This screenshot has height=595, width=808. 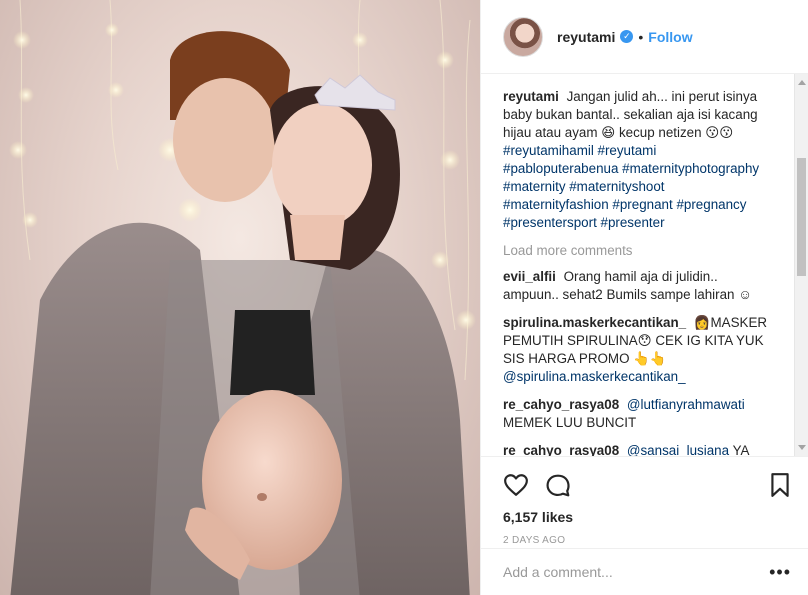 I want to click on action-icons, so click(x=648, y=485).